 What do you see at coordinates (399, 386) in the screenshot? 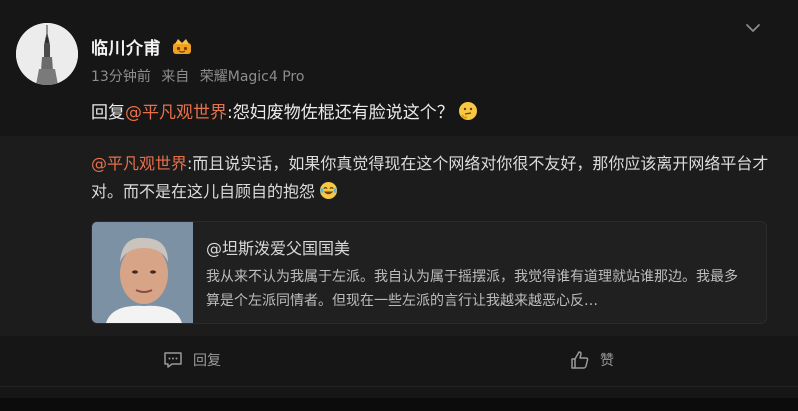
I see `divider` at bounding box center [399, 386].